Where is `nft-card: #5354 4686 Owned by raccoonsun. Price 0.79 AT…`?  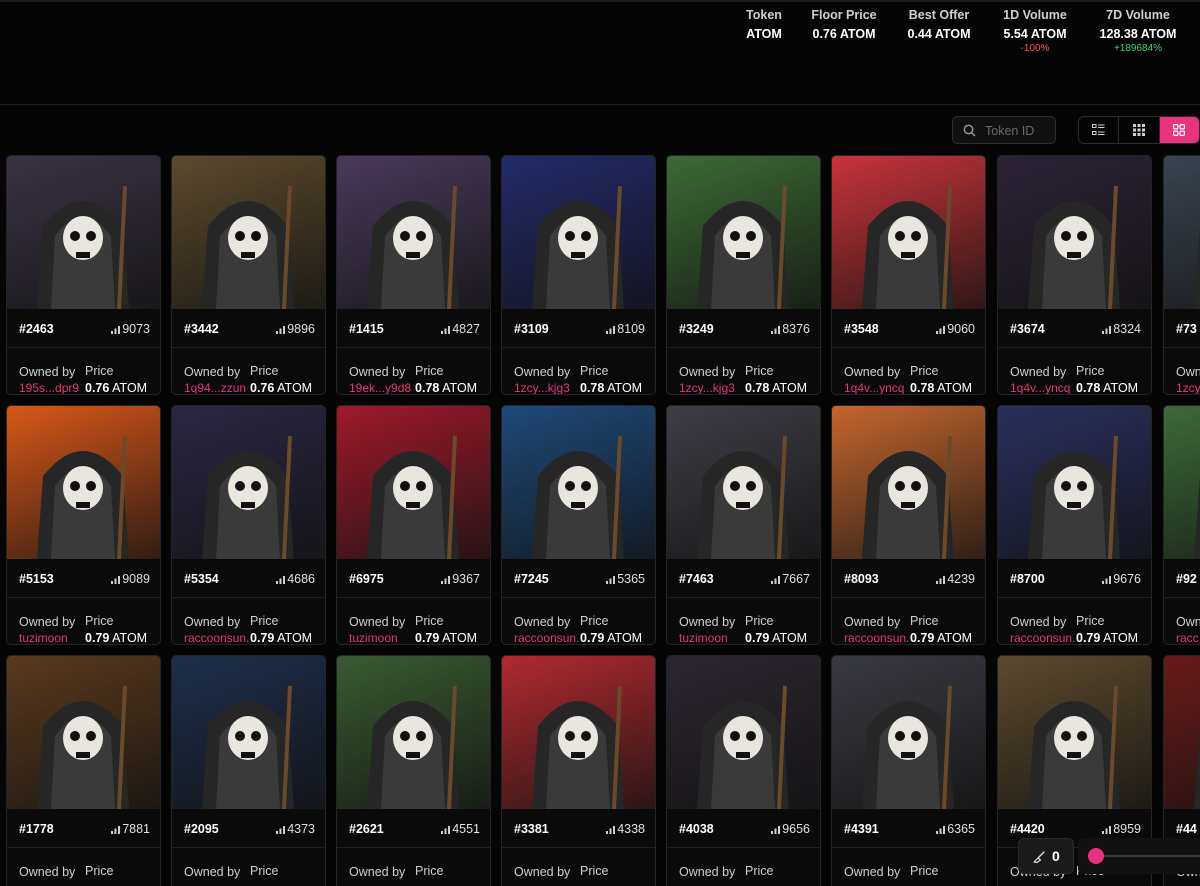 nft-card: #5354 4686 Owned by raccoonsun. Price 0.79 AT… is located at coordinates (248, 525).